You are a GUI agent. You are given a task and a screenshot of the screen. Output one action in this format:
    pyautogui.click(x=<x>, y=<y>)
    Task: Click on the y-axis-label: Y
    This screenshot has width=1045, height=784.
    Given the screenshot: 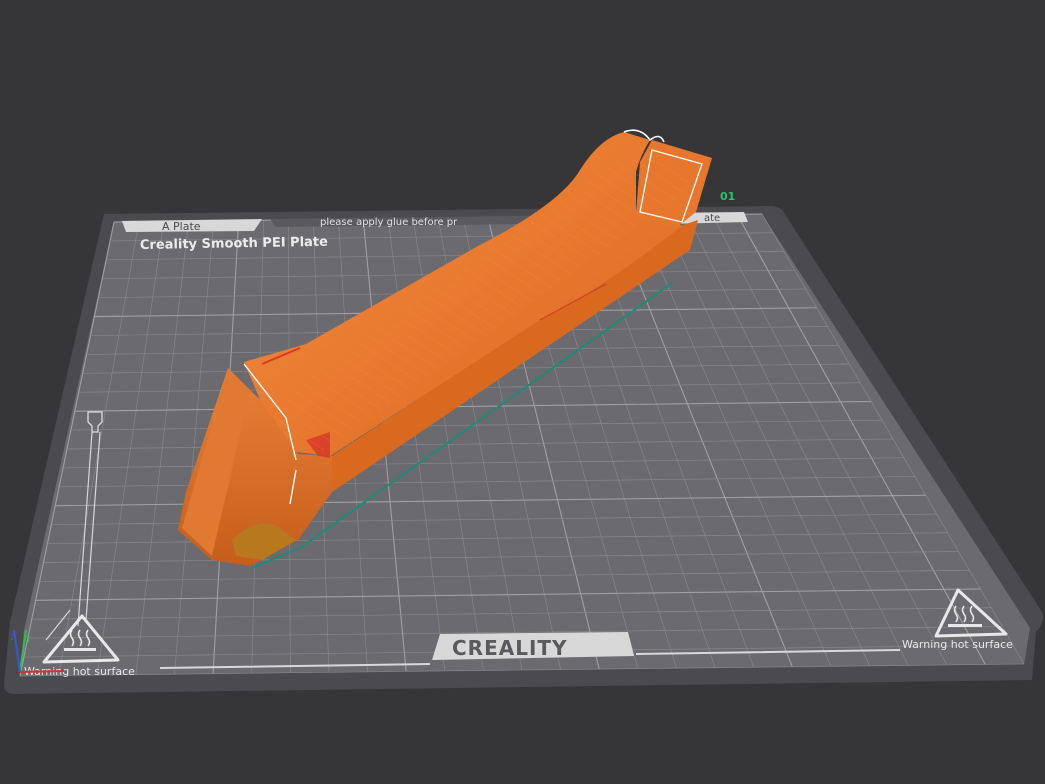 What is the action you would take?
    pyautogui.click(x=28, y=639)
    